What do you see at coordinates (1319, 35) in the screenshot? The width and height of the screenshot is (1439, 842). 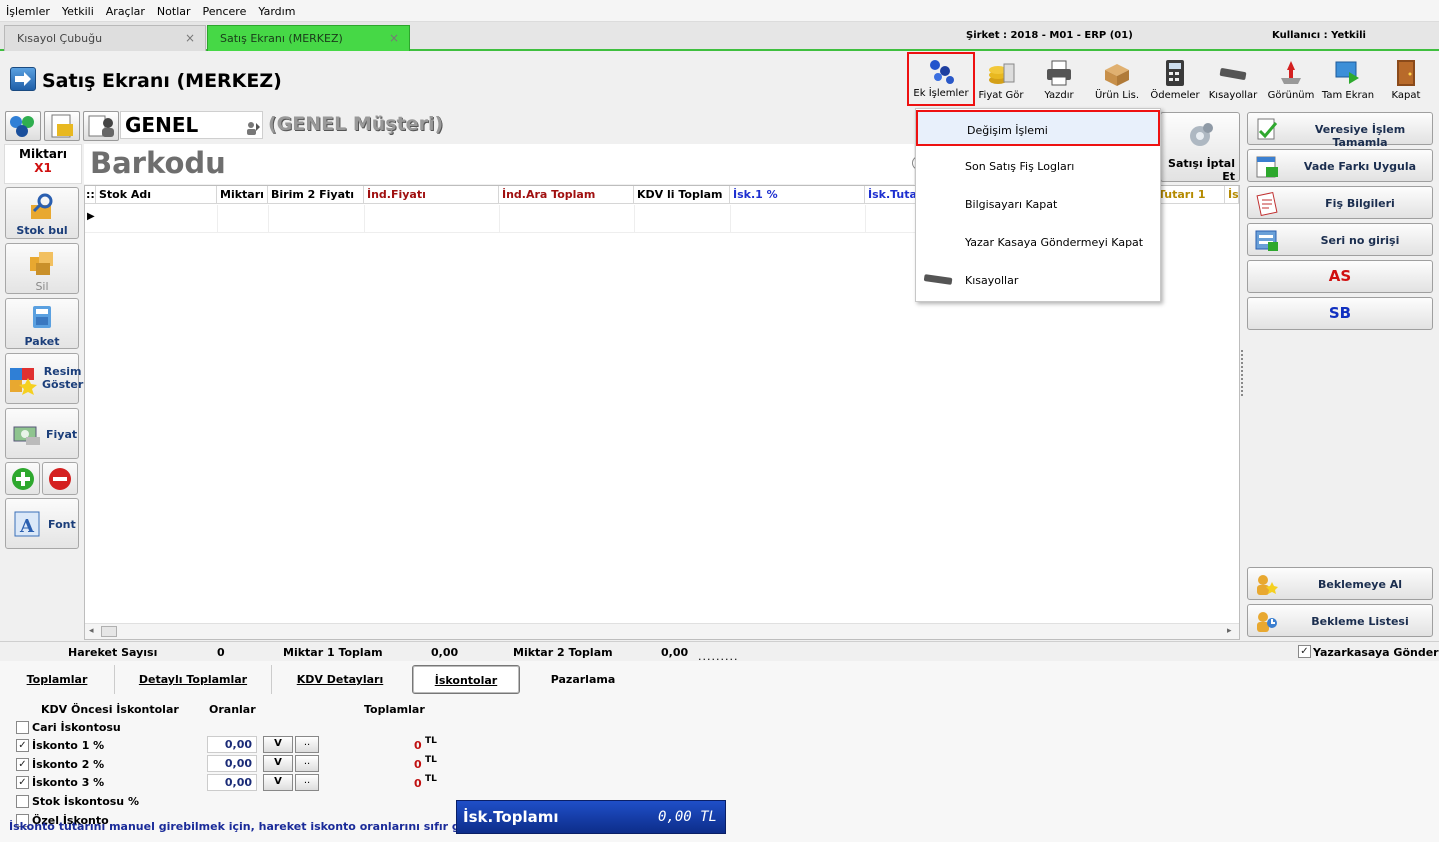 I see `user-label: Kullanıcı : Yetkili` at bounding box center [1319, 35].